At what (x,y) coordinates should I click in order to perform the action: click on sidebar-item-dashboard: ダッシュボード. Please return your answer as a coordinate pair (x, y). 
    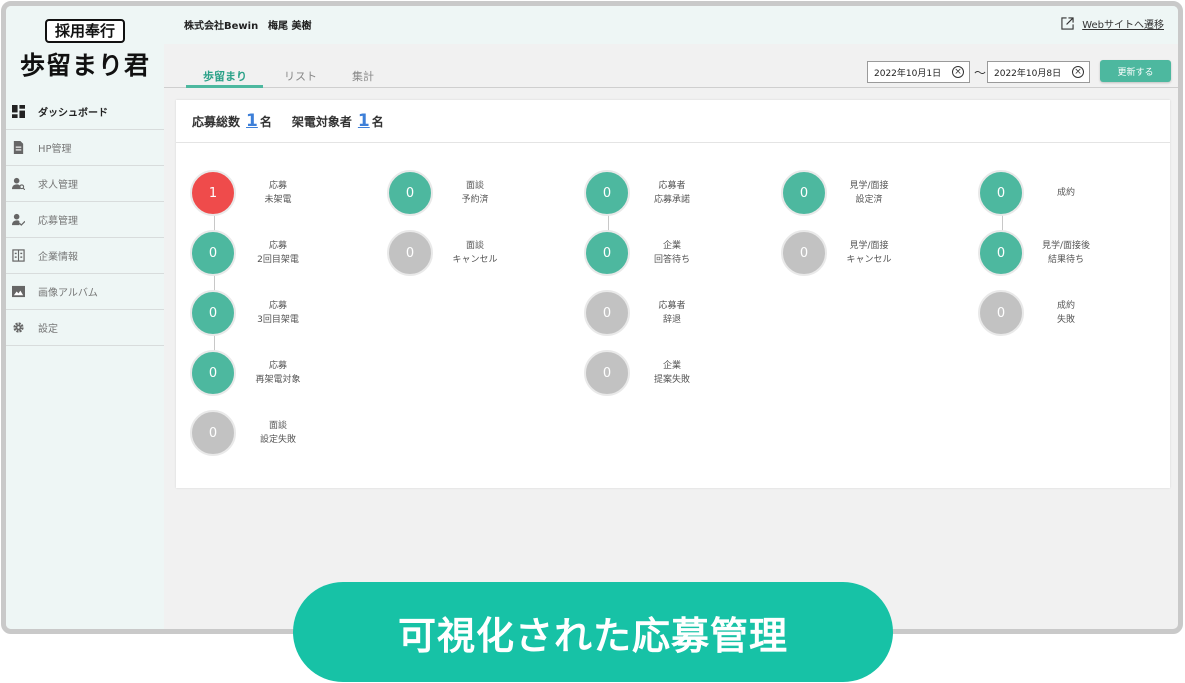
    Looking at the image, I should click on (85, 112).